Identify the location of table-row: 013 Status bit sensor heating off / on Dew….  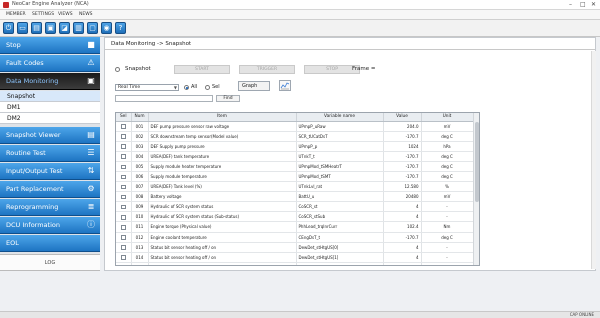
(295, 247).